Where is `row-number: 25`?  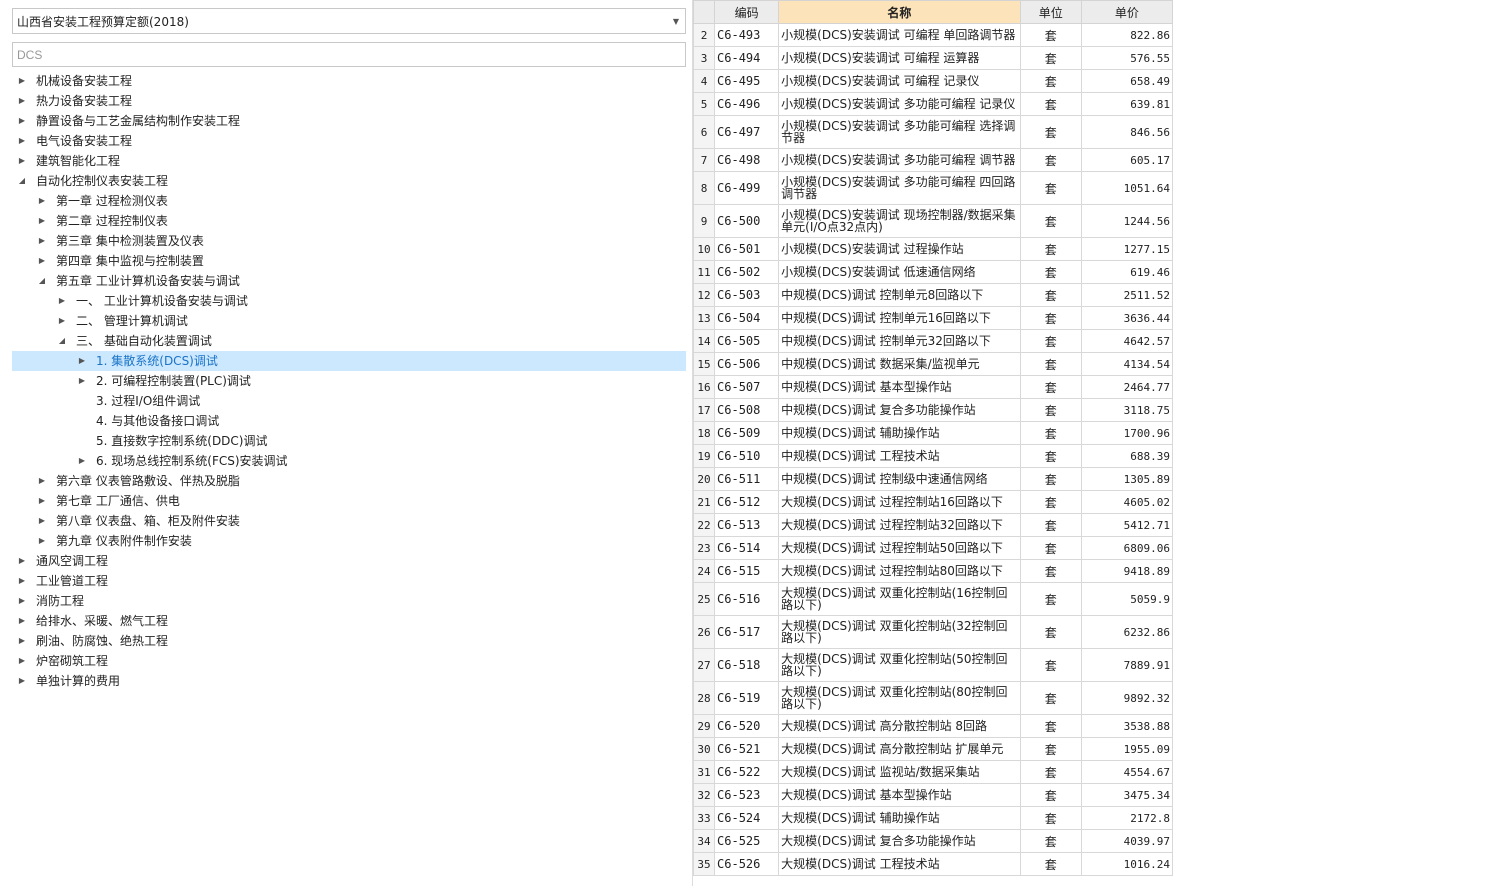
row-number: 25 is located at coordinates (704, 599).